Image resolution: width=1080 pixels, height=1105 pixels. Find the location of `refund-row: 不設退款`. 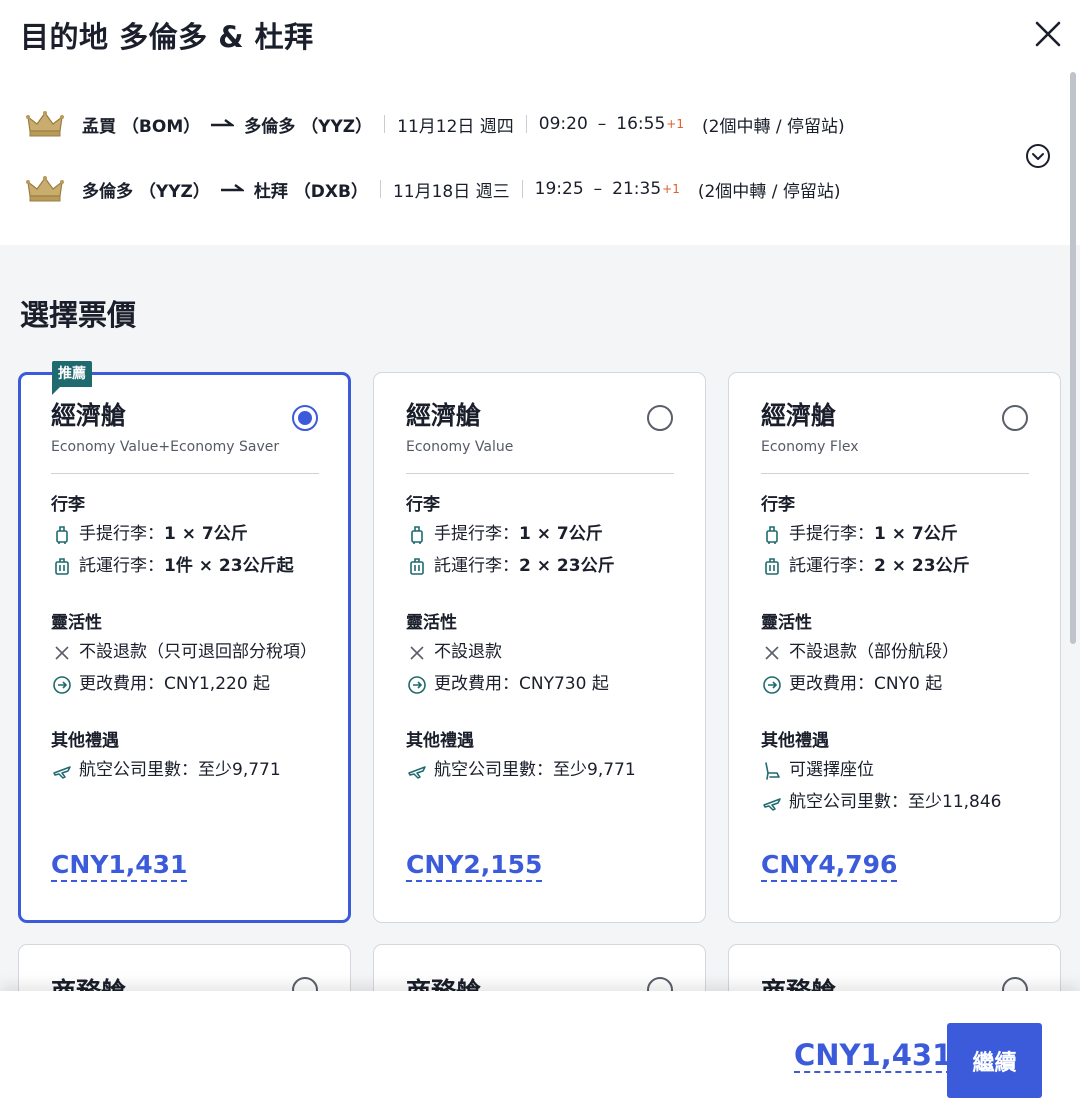

refund-row: 不設退款 is located at coordinates (540, 652).